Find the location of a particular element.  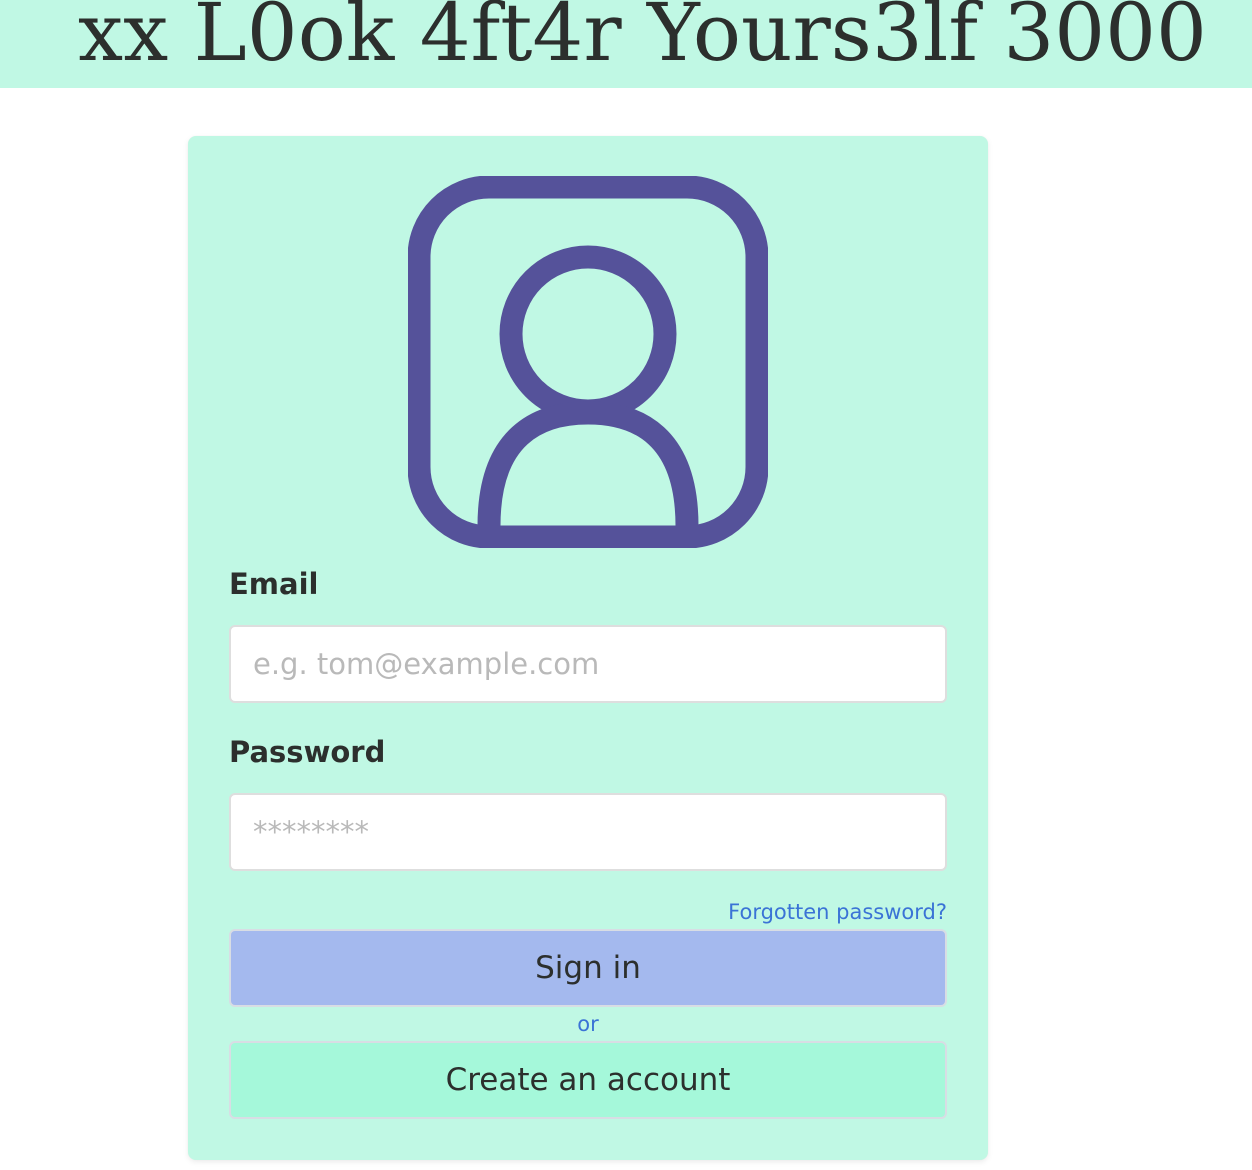

sign-in-button: Sign in is located at coordinates (588, 968).